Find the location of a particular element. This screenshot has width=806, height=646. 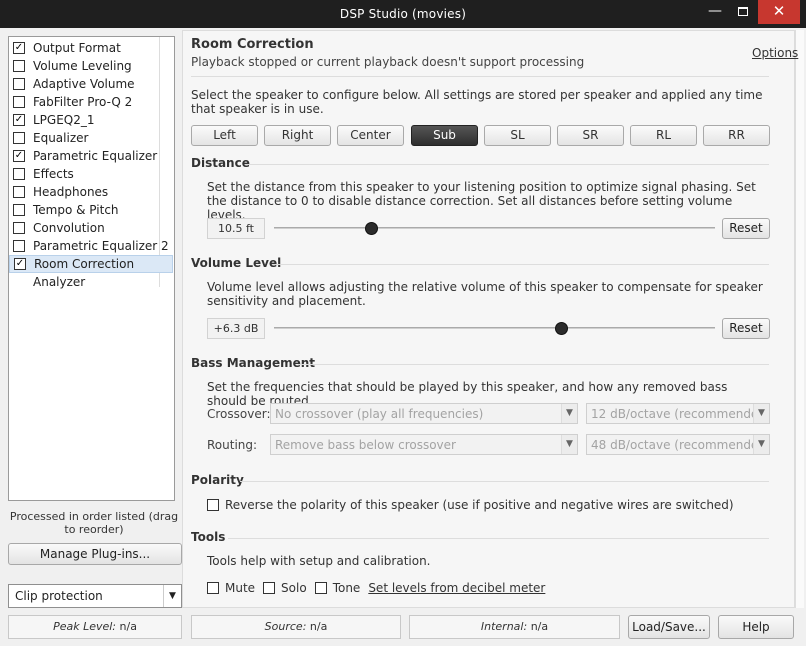

reverse-polarity-checkbox is located at coordinates (213, 505).